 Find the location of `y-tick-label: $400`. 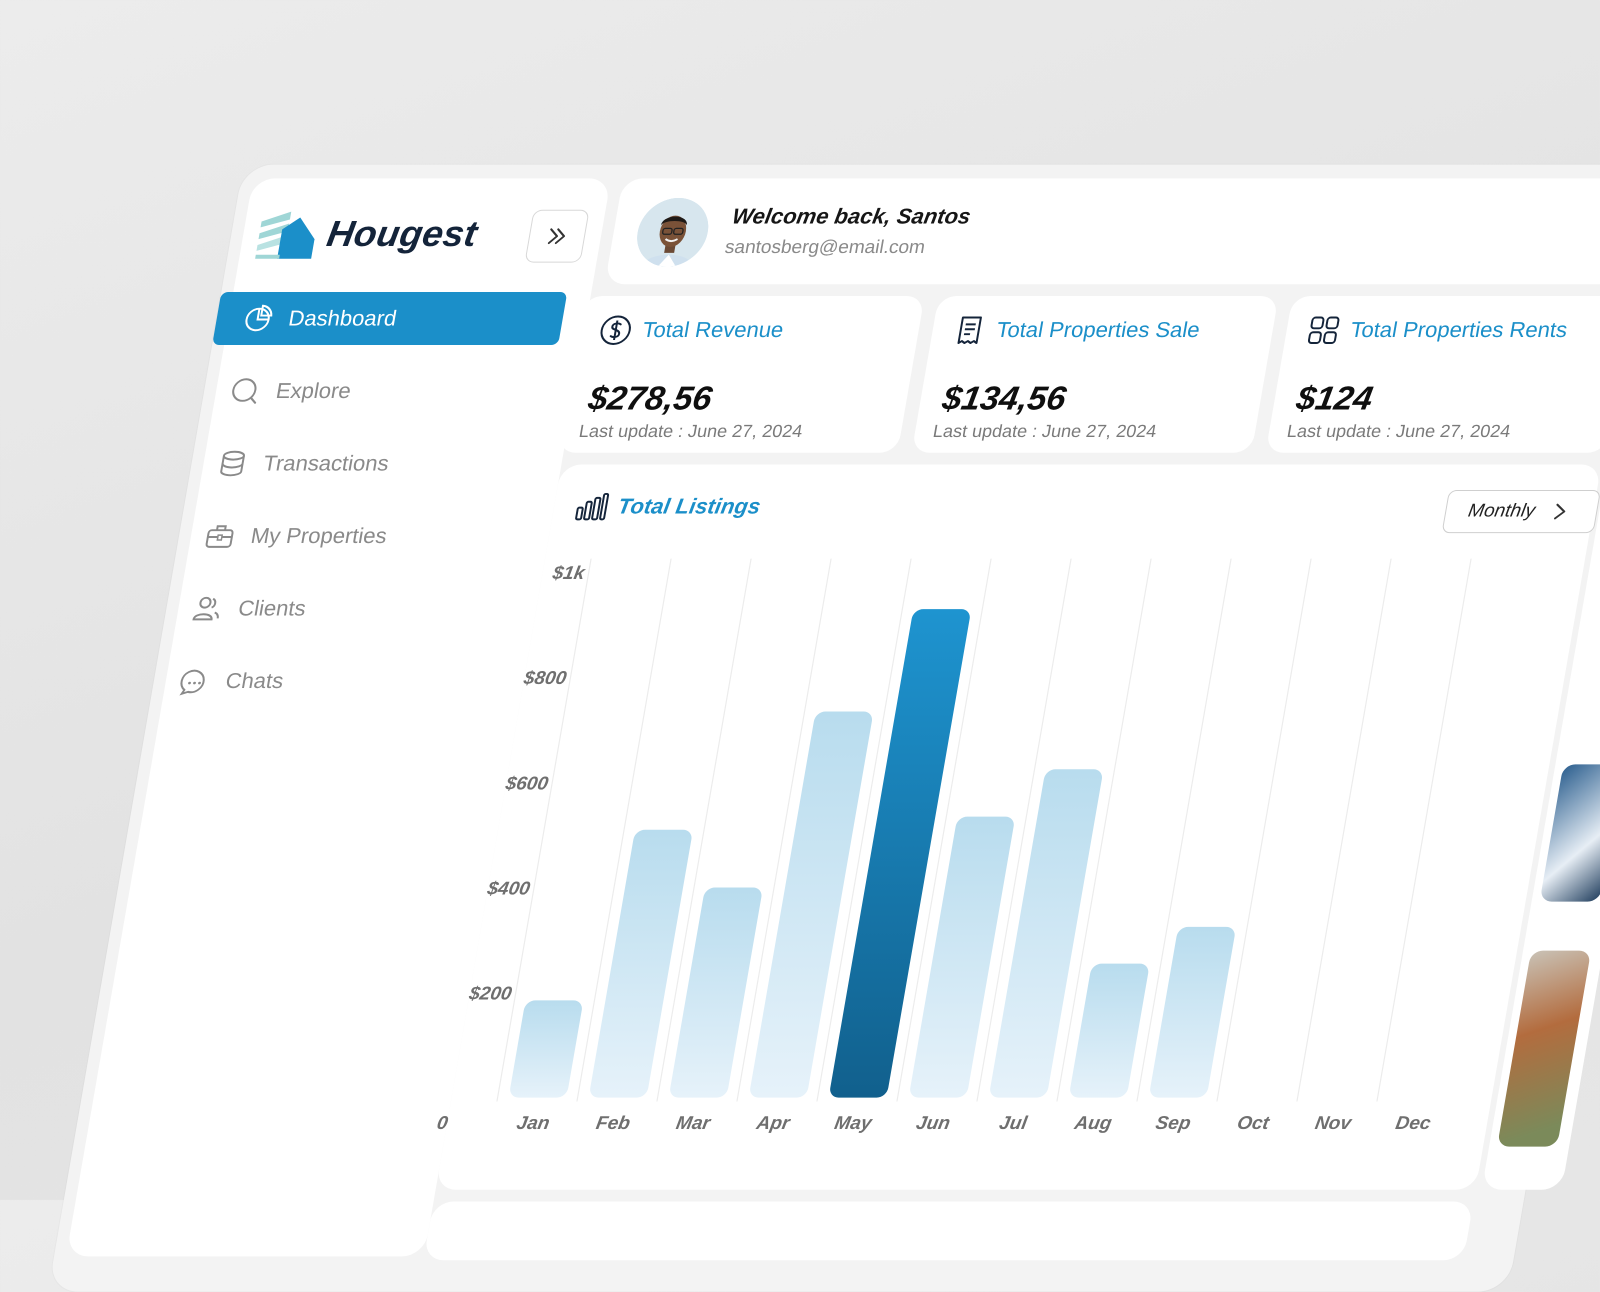

y-tick-label: $400 is located at coordinates (508, 889).